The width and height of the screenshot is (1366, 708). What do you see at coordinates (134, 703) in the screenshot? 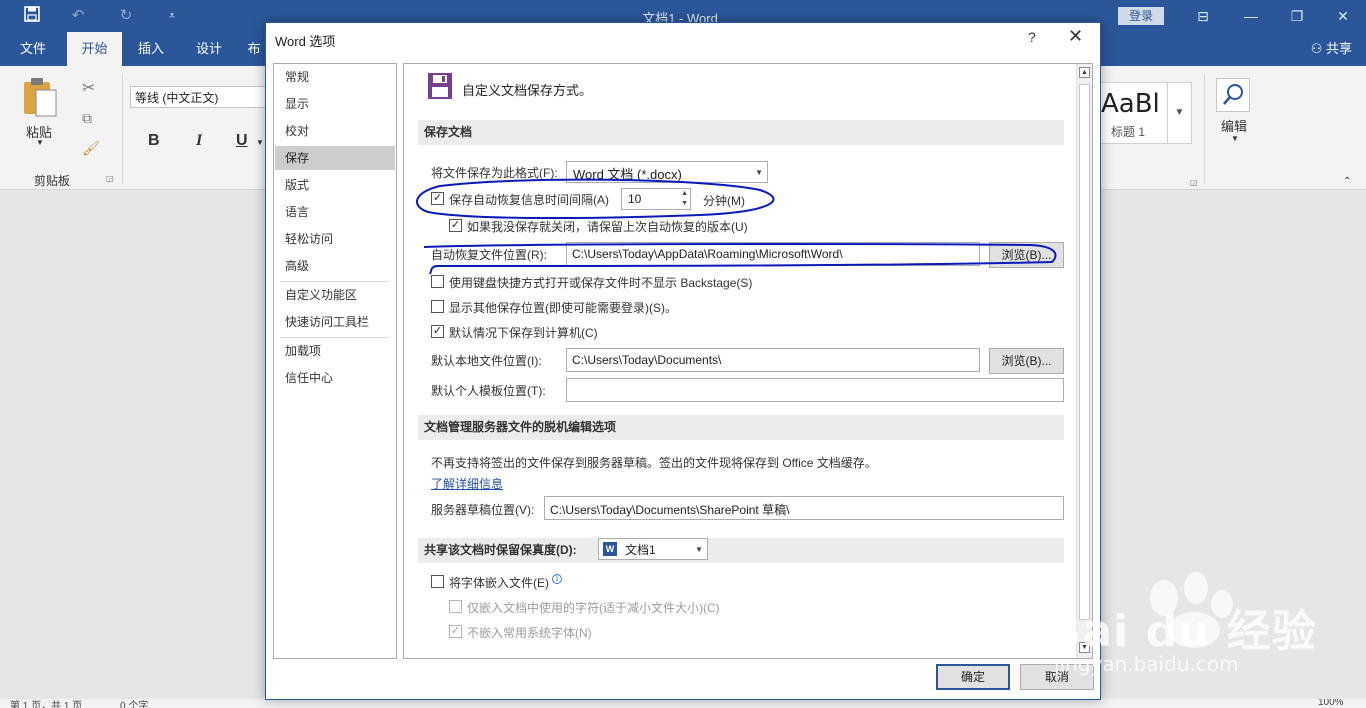
I see `word-count: 0 个字` at bounding box center [134, 703].